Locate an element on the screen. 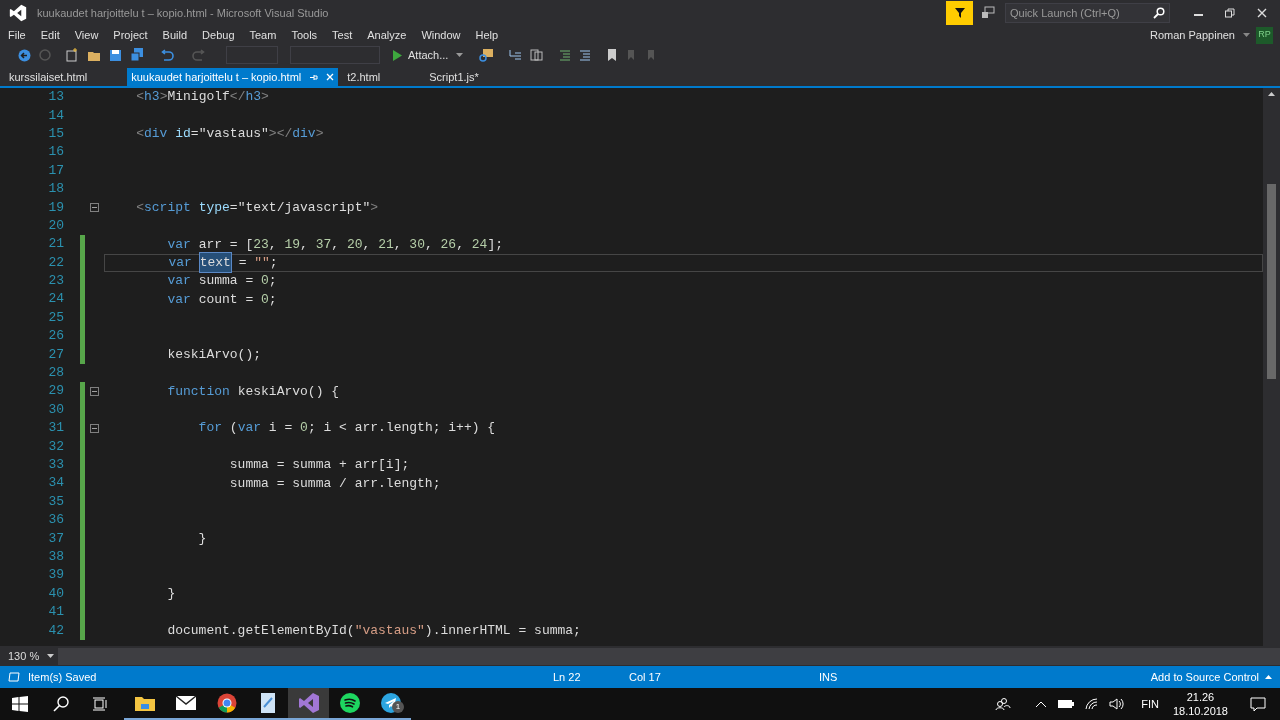  keyboard-language: FIN is located at coordinates (1150, 704).